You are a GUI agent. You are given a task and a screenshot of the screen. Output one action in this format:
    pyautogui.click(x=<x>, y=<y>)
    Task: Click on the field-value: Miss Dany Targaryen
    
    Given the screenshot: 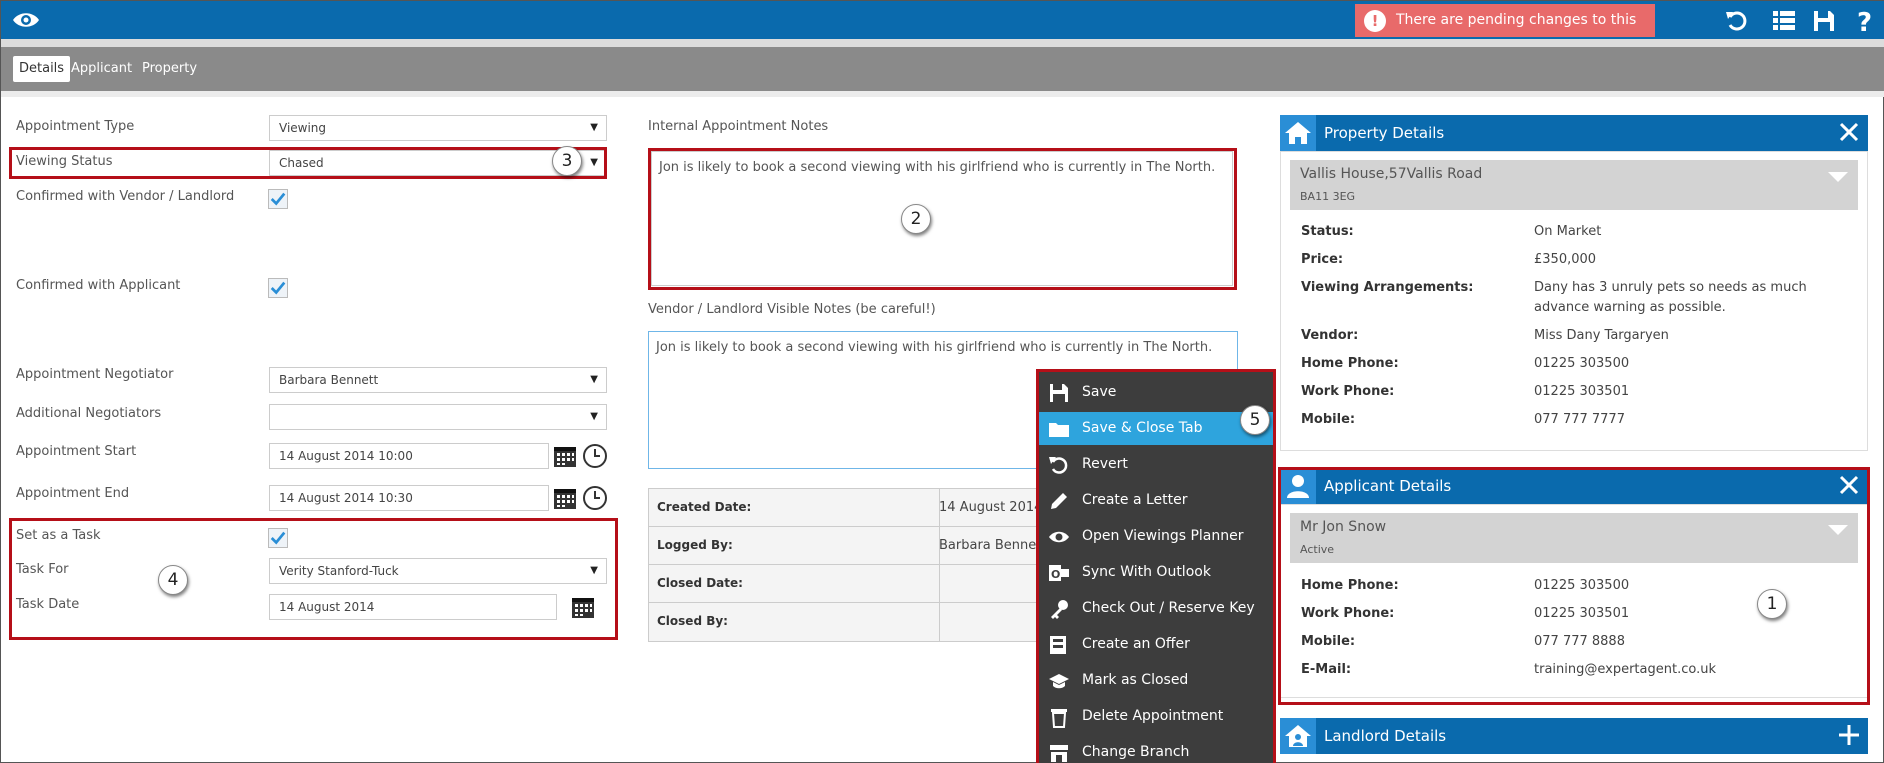 What is the action you would take?
    pyautogui.click(x=1601, y=335)
    